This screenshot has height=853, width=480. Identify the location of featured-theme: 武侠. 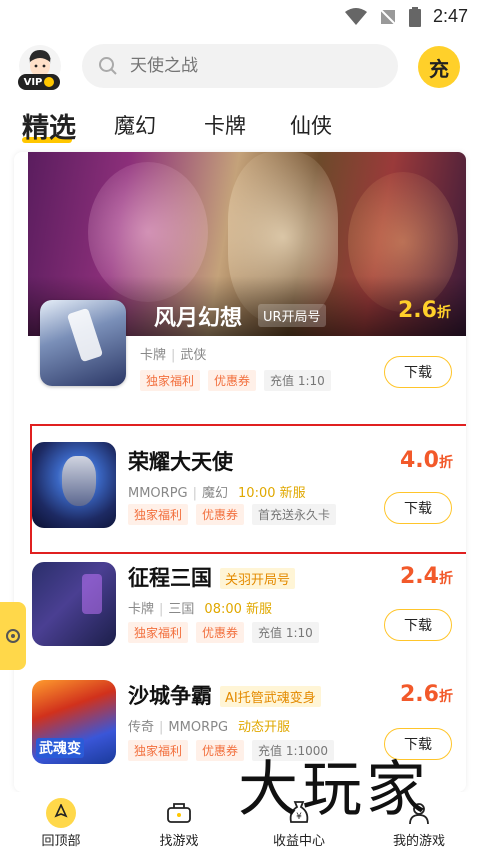
(193, 355).